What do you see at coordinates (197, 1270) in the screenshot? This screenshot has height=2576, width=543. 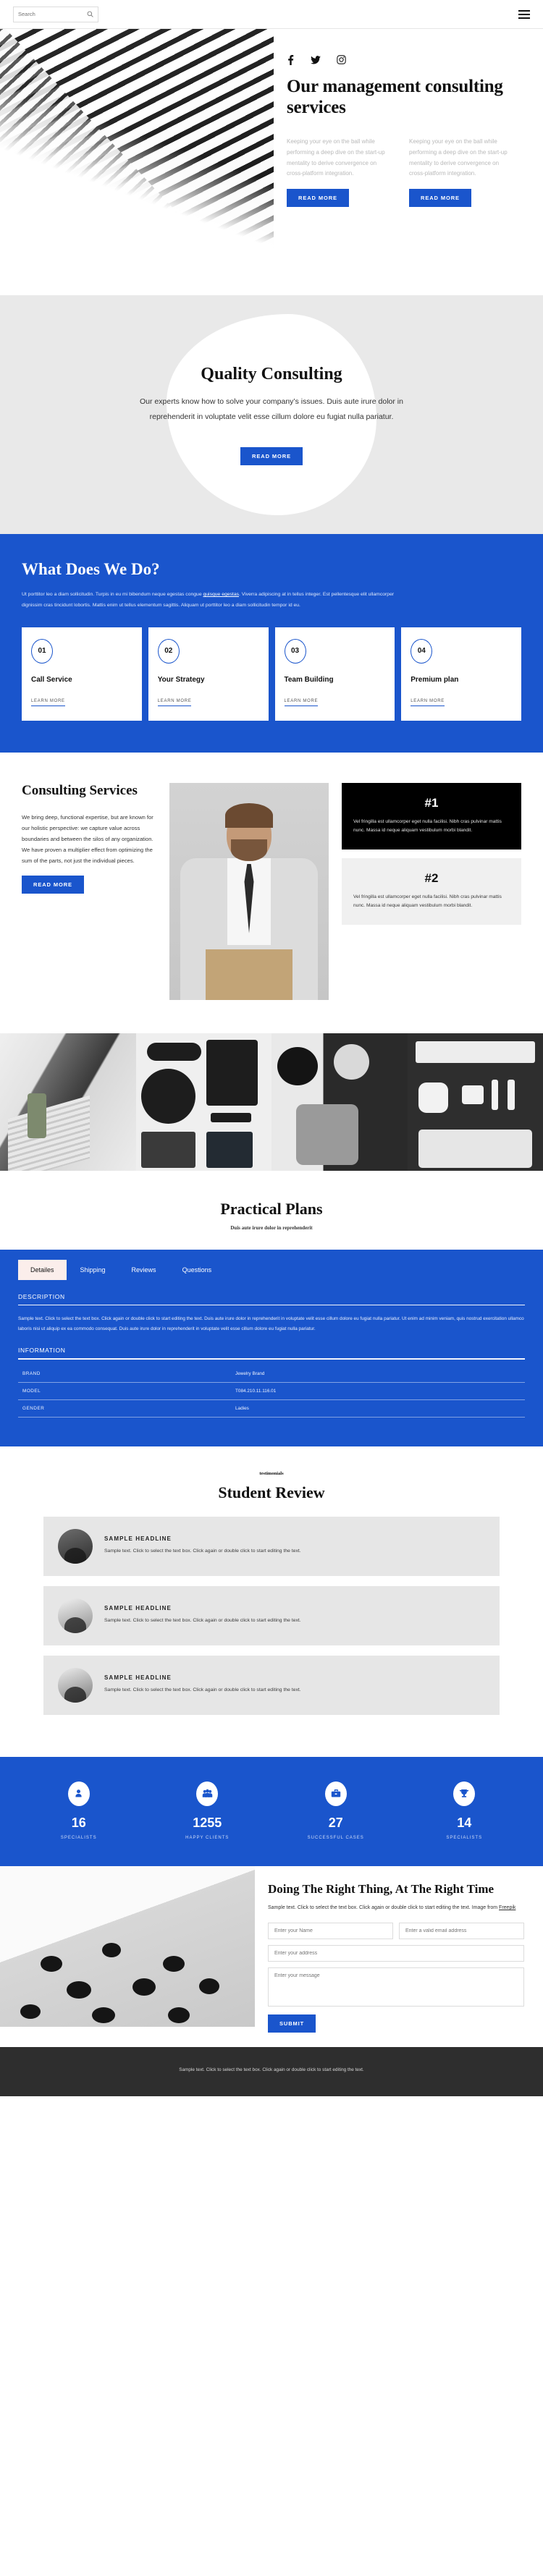 I see `tab-questions: Questions` at bounding box center [197, 1270].